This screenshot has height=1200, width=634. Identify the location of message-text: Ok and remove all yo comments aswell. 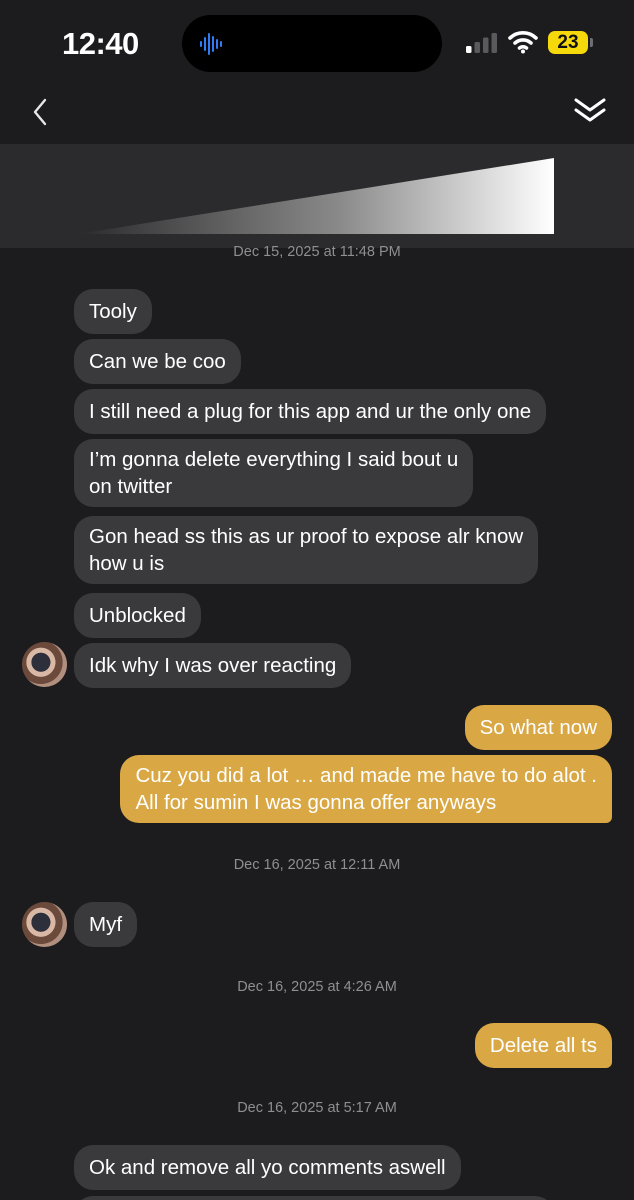
(267, 1167).